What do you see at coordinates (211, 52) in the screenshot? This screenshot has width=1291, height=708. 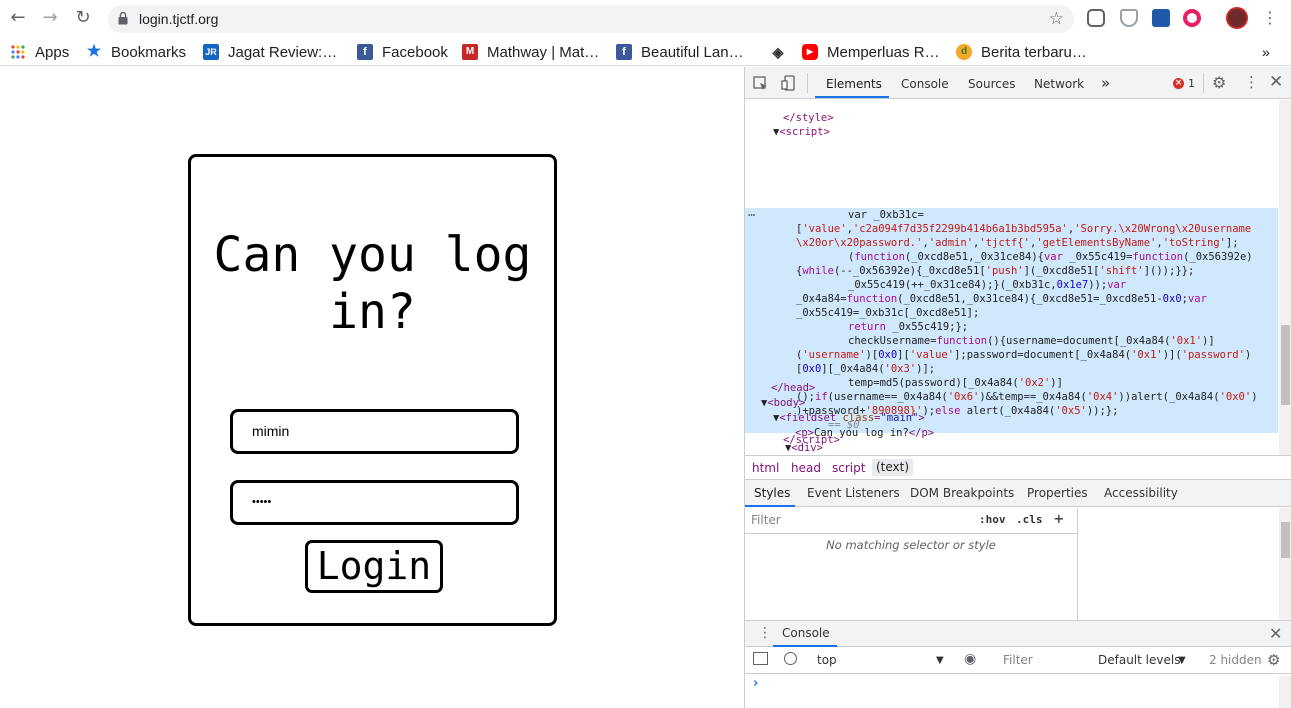 I see `jagat-review-icon: JR` at bounding box center [211, 52].